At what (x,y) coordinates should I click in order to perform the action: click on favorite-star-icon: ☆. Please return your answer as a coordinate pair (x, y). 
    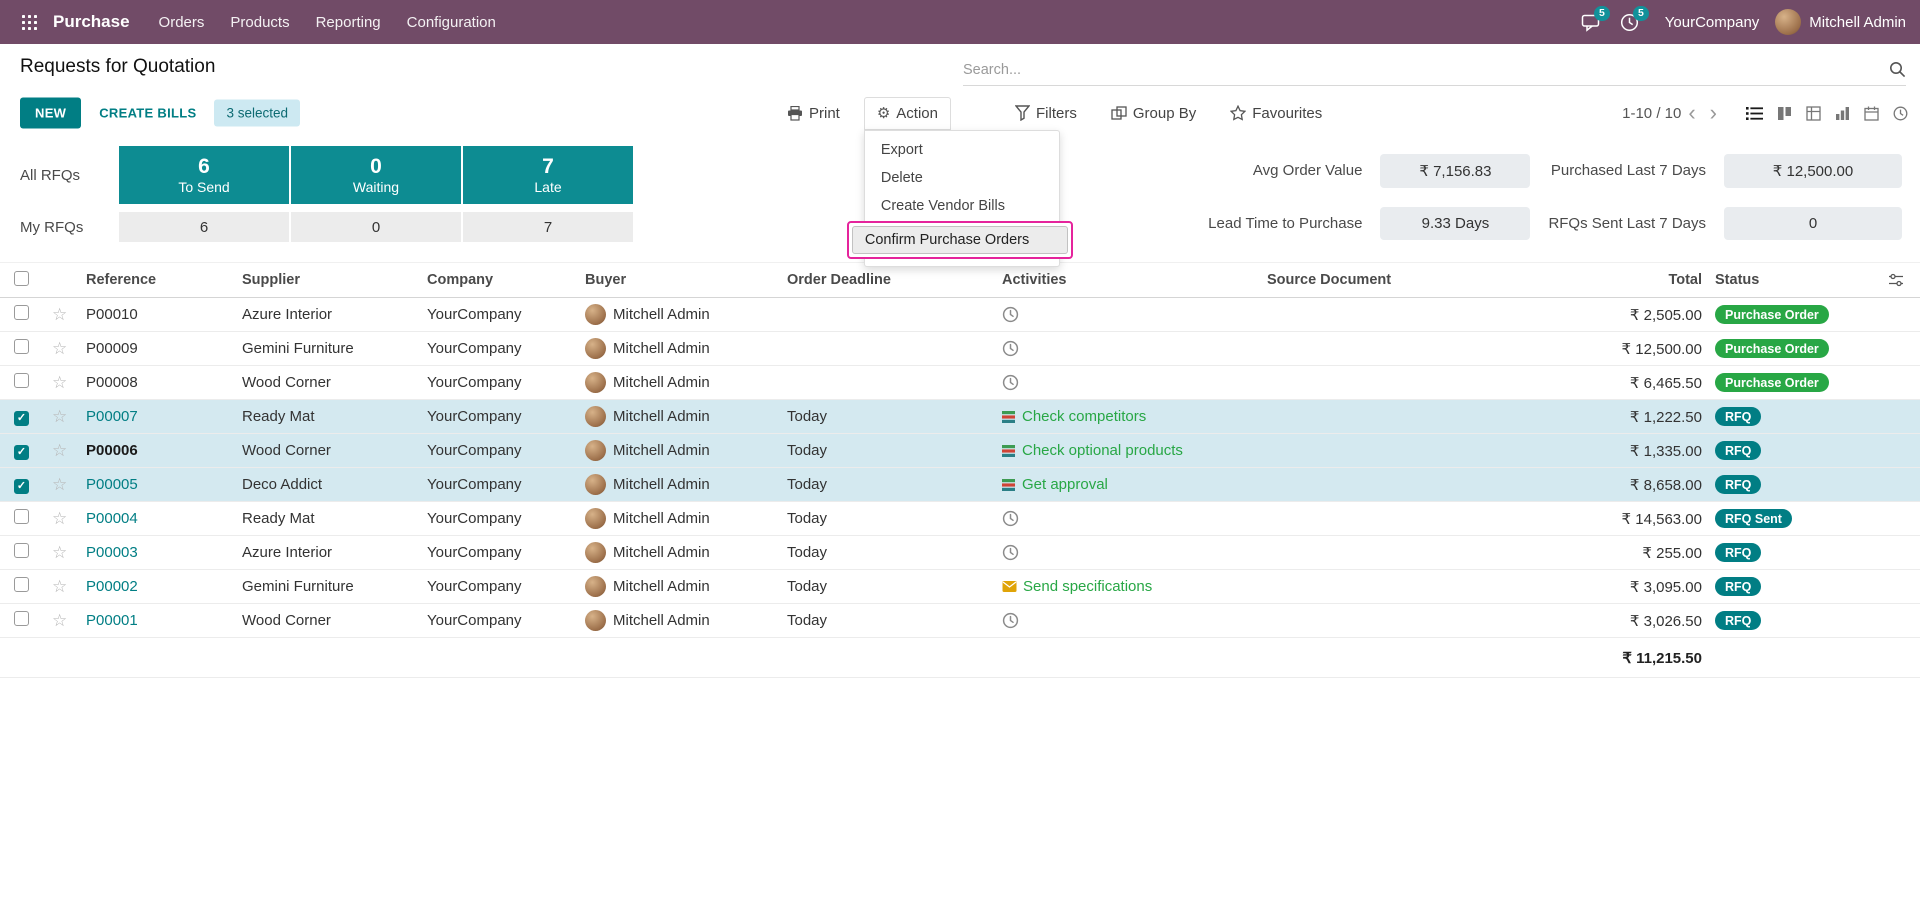
    Looking at the image, I should click on (60, 518).